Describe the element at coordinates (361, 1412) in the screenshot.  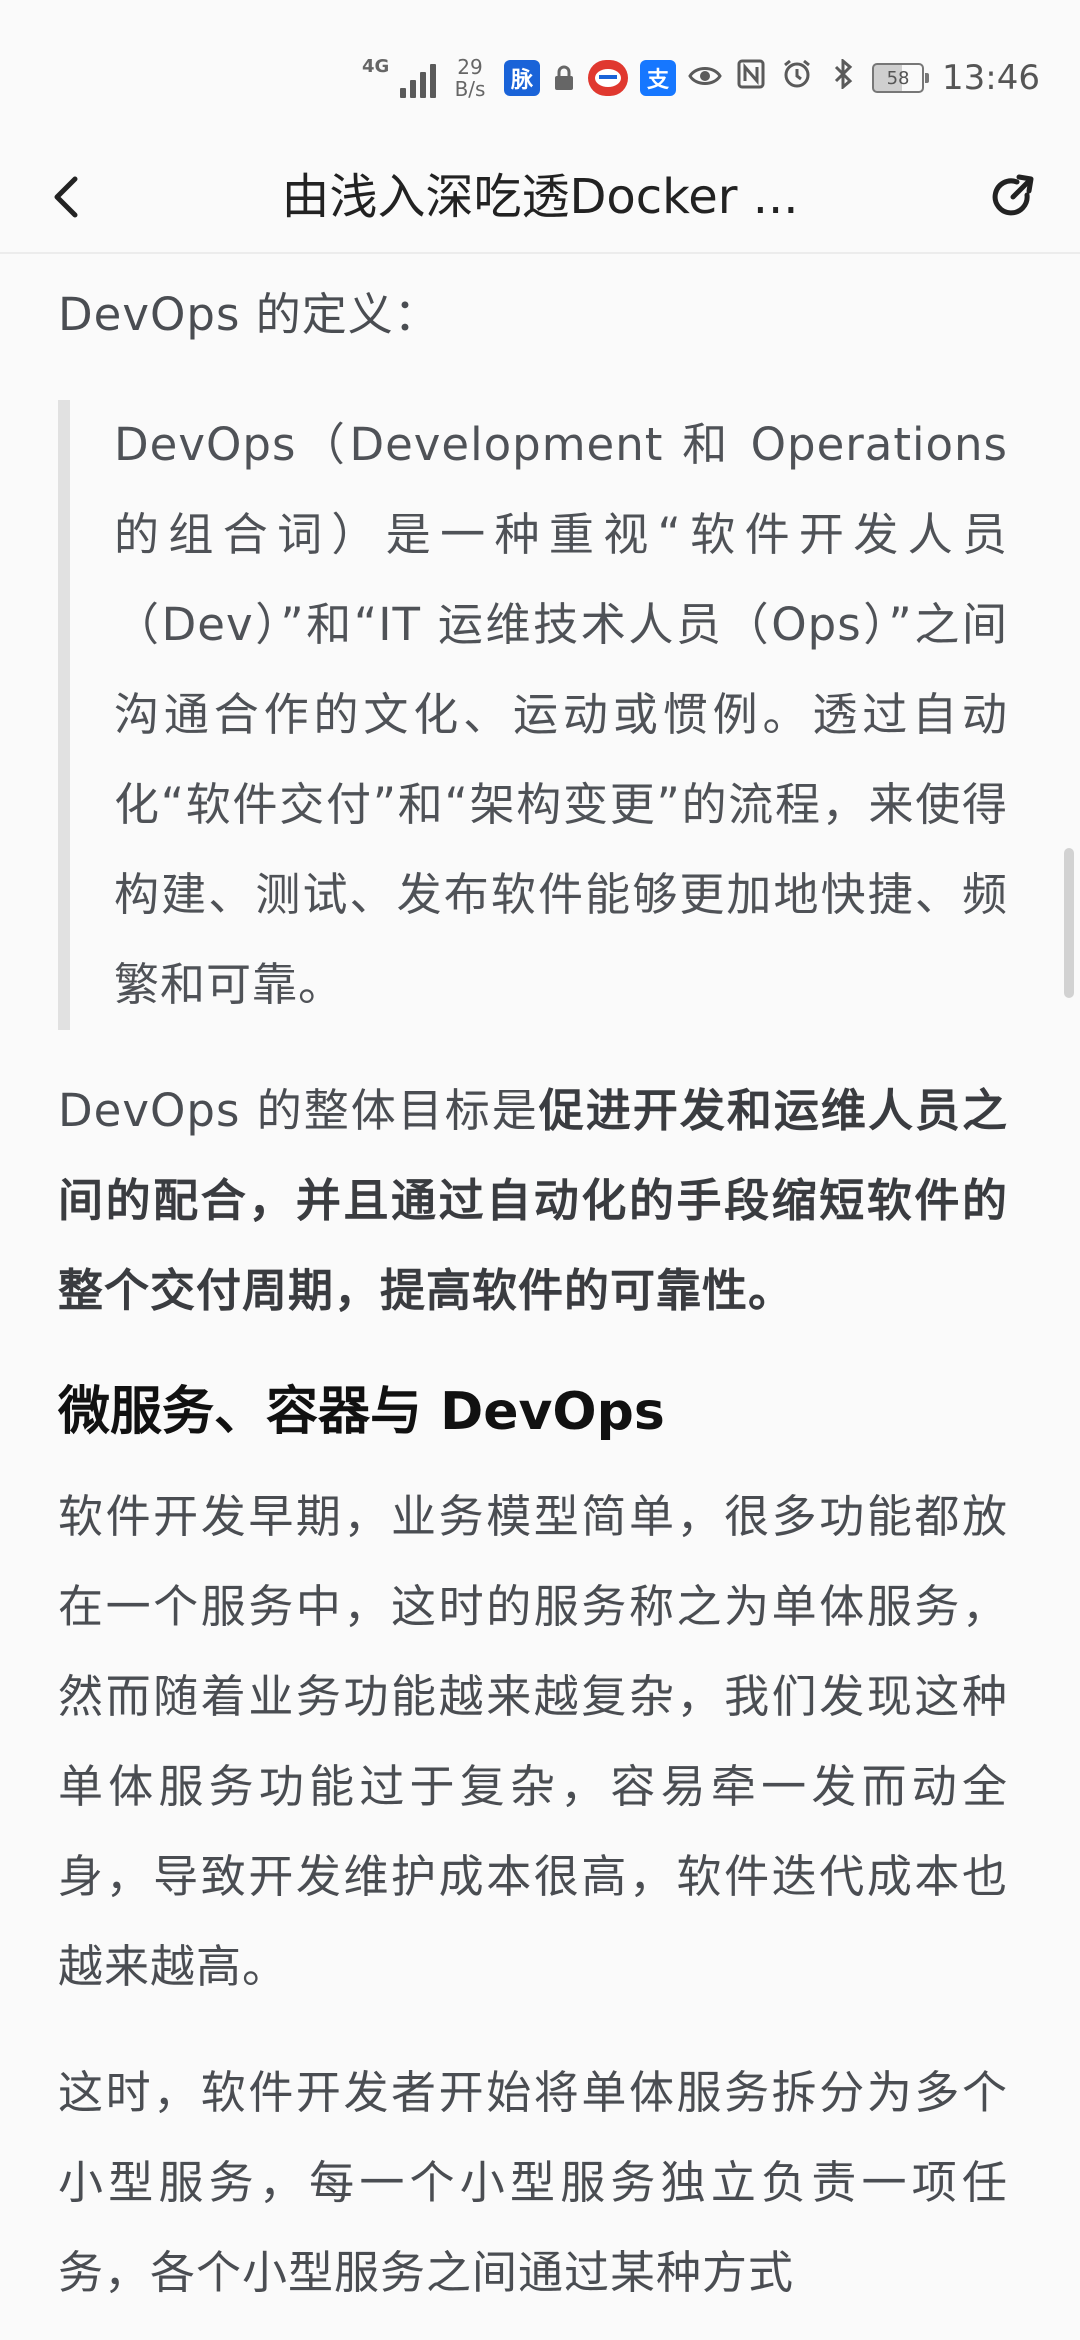
I see `section-heading: 微服务、容器与 DevOps` at that location.